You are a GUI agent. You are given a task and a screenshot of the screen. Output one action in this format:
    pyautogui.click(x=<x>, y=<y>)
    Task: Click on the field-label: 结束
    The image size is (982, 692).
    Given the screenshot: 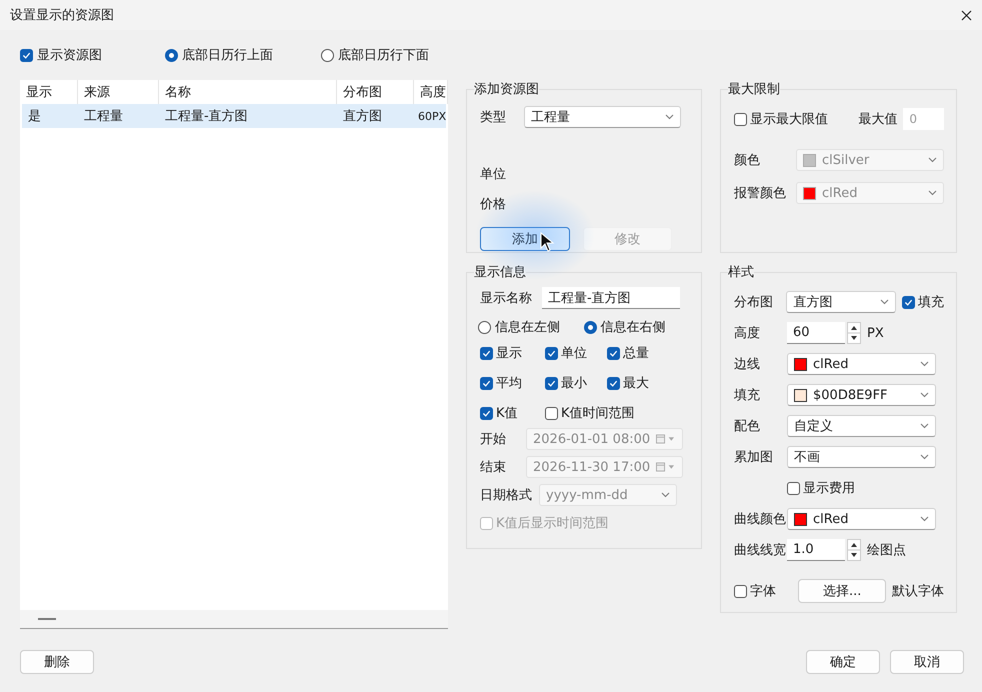 What is the action you would take?
    pyautogui.click(x=493, y=467)
    